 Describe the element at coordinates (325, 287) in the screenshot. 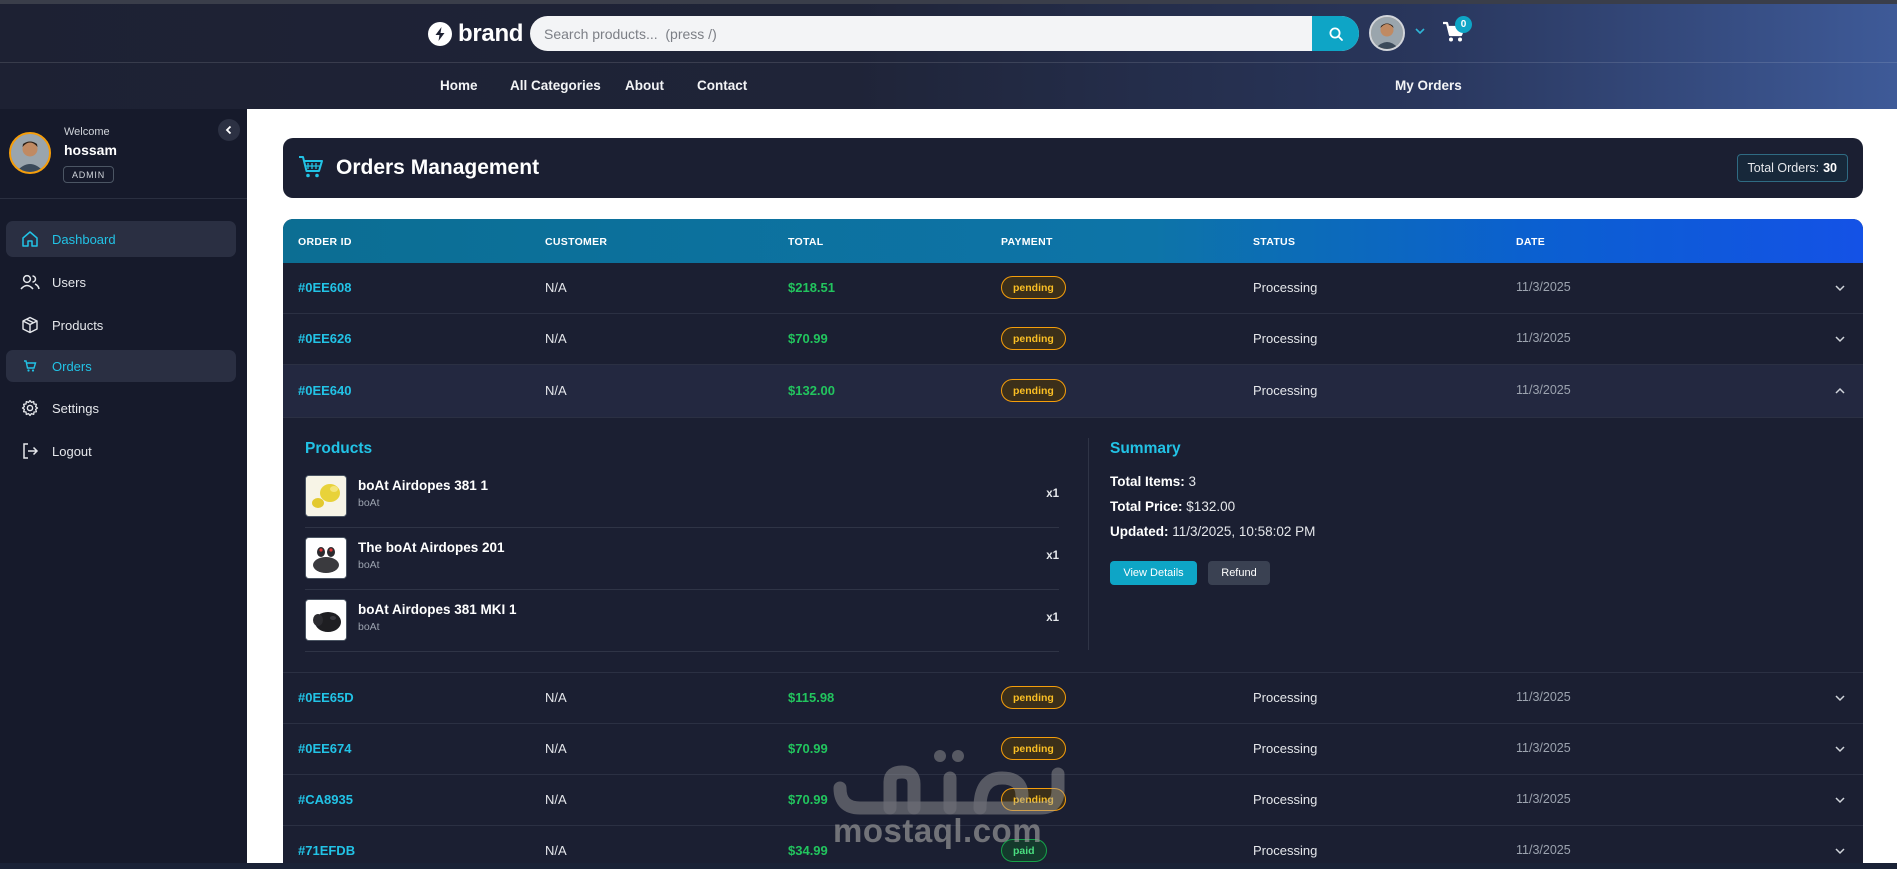

I see `order-id-link: #0EE608` at that location.